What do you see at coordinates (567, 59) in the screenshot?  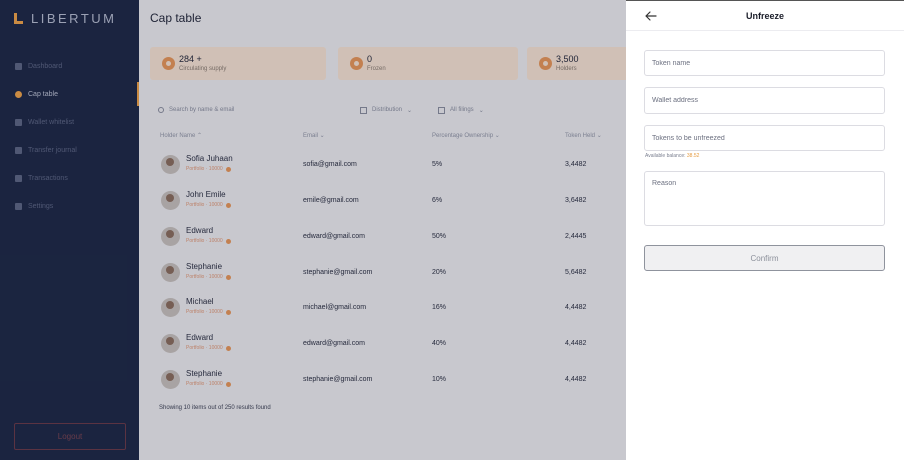 I see `stat-value: 3,500` at bounding box center [567, 59].